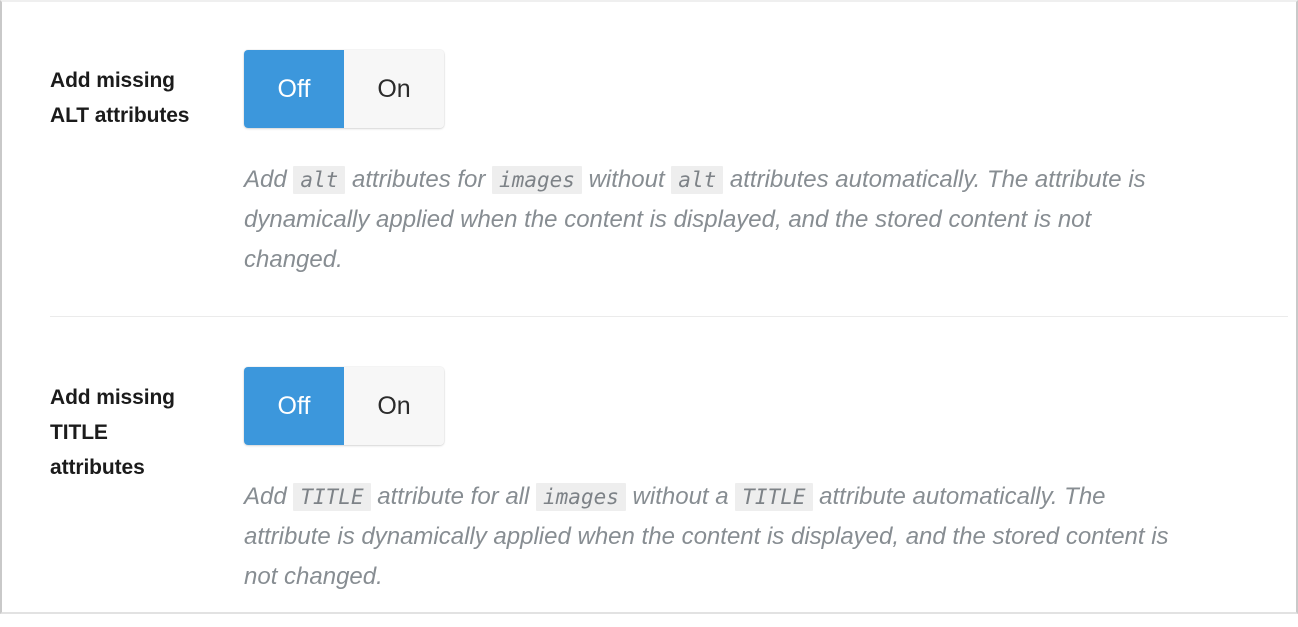  I want to click on toggle-group-alt-attributes: Off On, so click(344, 89).